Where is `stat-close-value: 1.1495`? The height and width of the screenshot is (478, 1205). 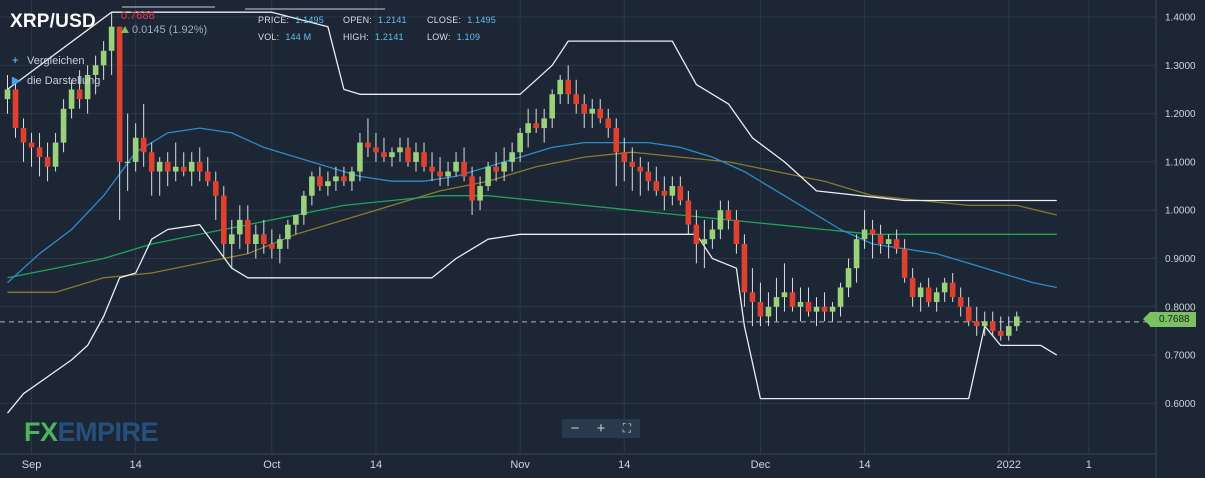 stat-close-value: 1.1495 is located at coordinates (481, 20).